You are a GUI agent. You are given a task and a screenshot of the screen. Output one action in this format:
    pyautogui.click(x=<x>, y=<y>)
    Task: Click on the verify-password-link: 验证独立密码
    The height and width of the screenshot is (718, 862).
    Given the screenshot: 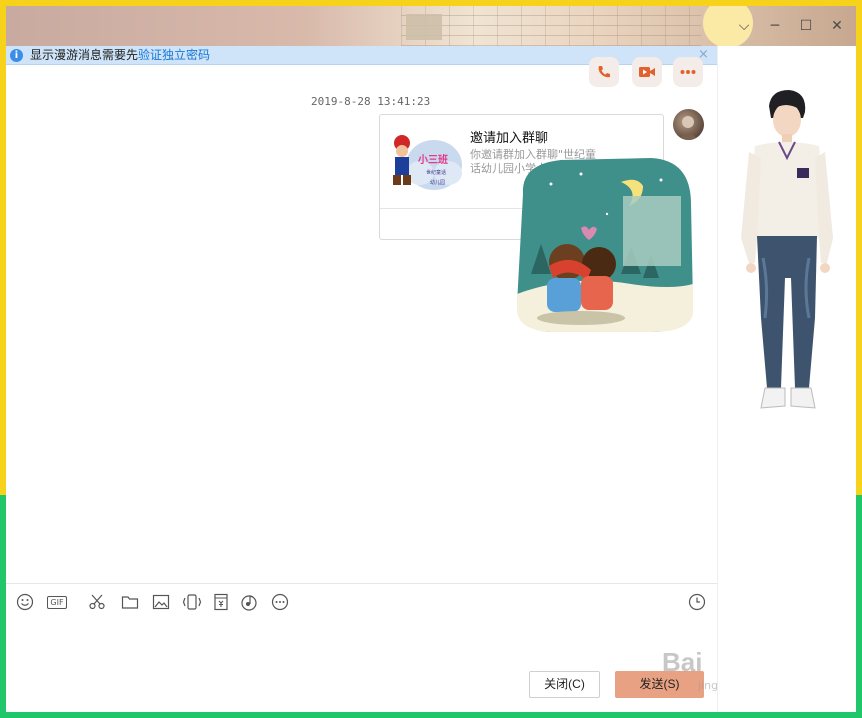 What is the action you would take?
    pyautogui.click(x=174, y=55)
    